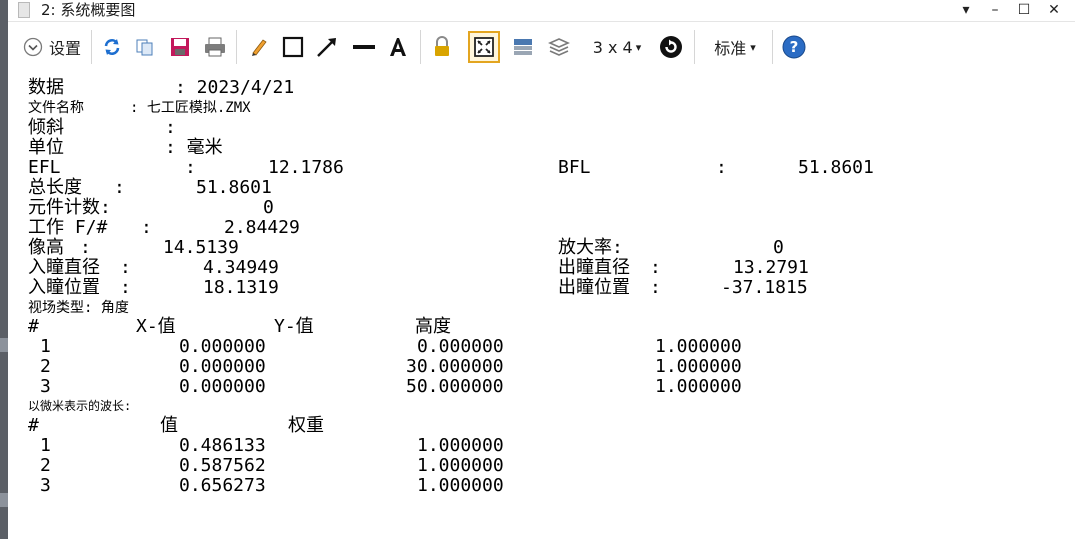  I want to click on wavelength-row-weight: 1.000000, so click(460, 485).